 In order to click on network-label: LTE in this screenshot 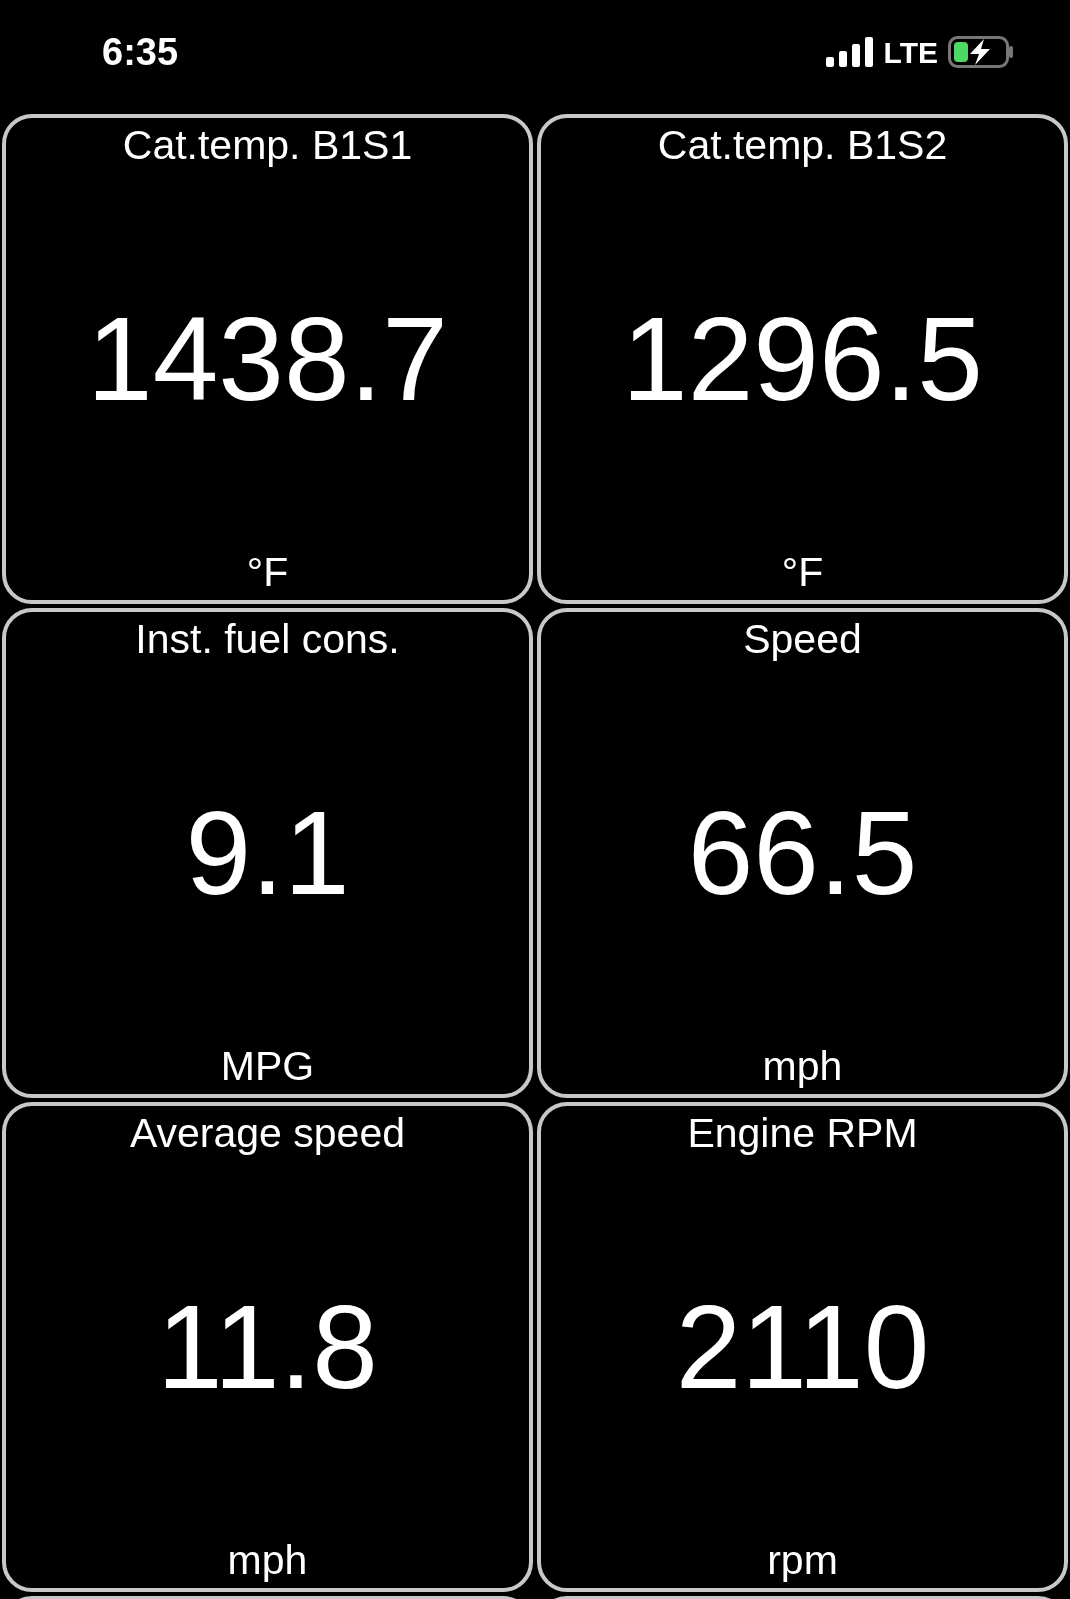, I will do `click(910, 52)`.